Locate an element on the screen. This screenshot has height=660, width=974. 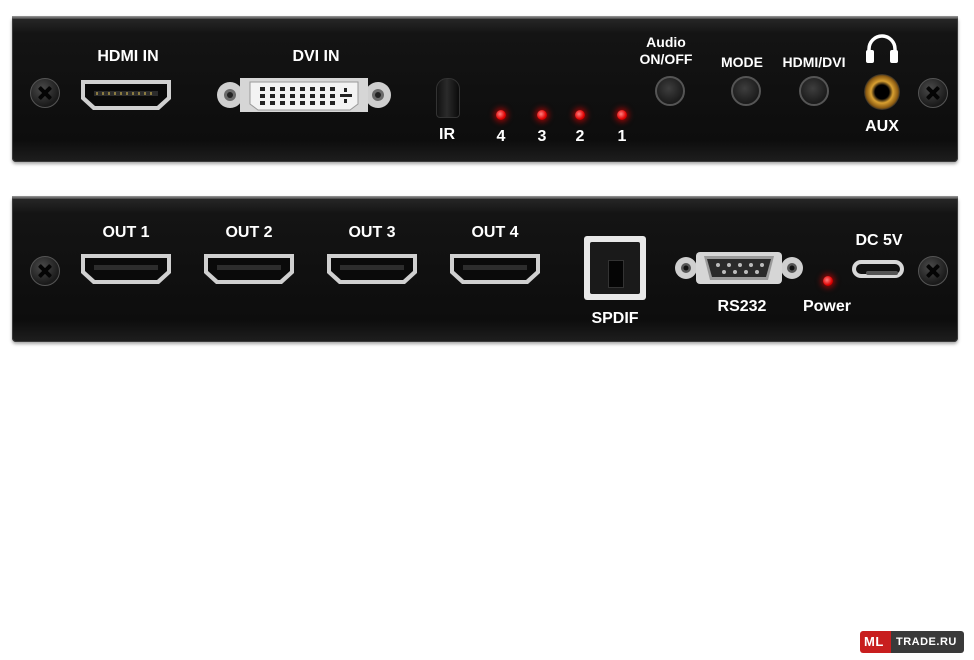
hdmi-in-port is located at coordinates (126, 95).